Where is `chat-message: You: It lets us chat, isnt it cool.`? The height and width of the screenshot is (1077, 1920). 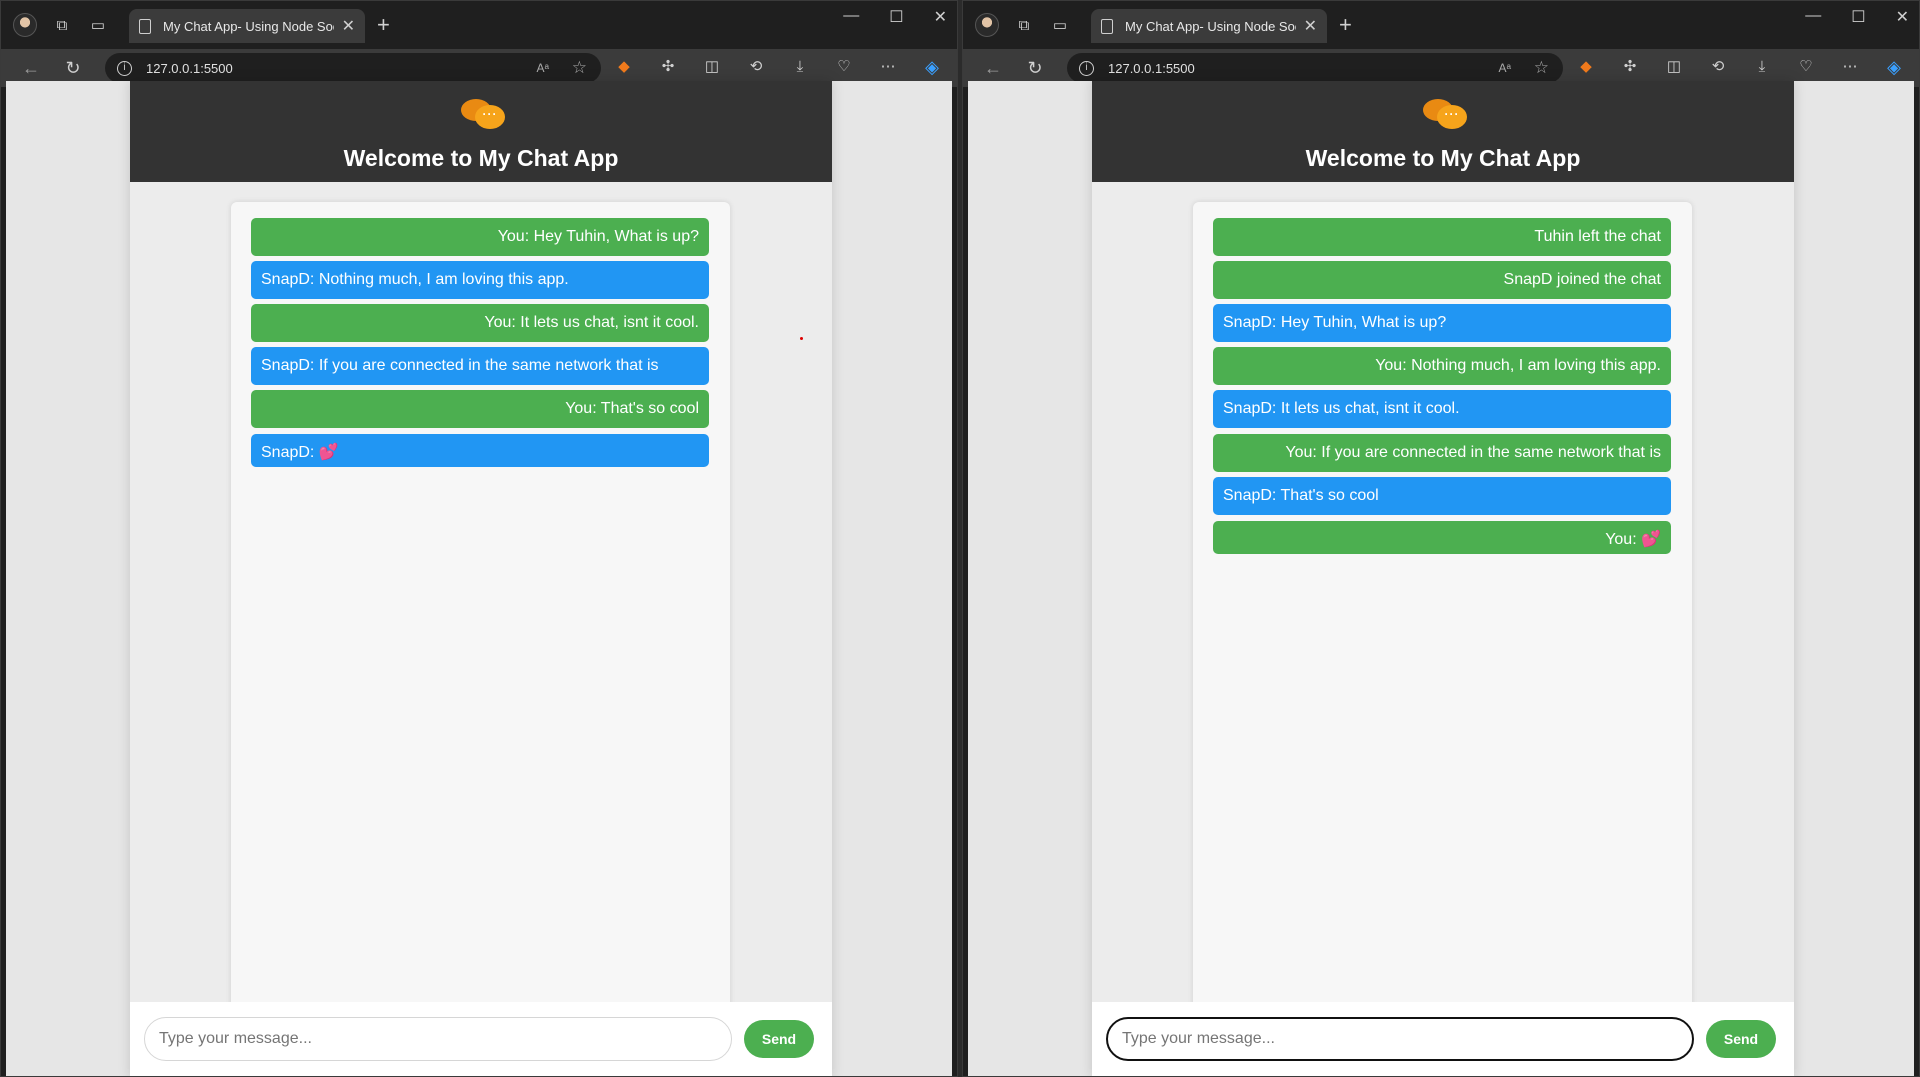 chat-message: You: It lets us chat, isnt it cool. is located at coordinates (480, 323).